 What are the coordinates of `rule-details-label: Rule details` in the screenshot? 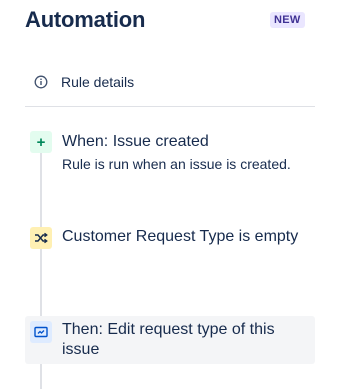 It's located at (98, 82).